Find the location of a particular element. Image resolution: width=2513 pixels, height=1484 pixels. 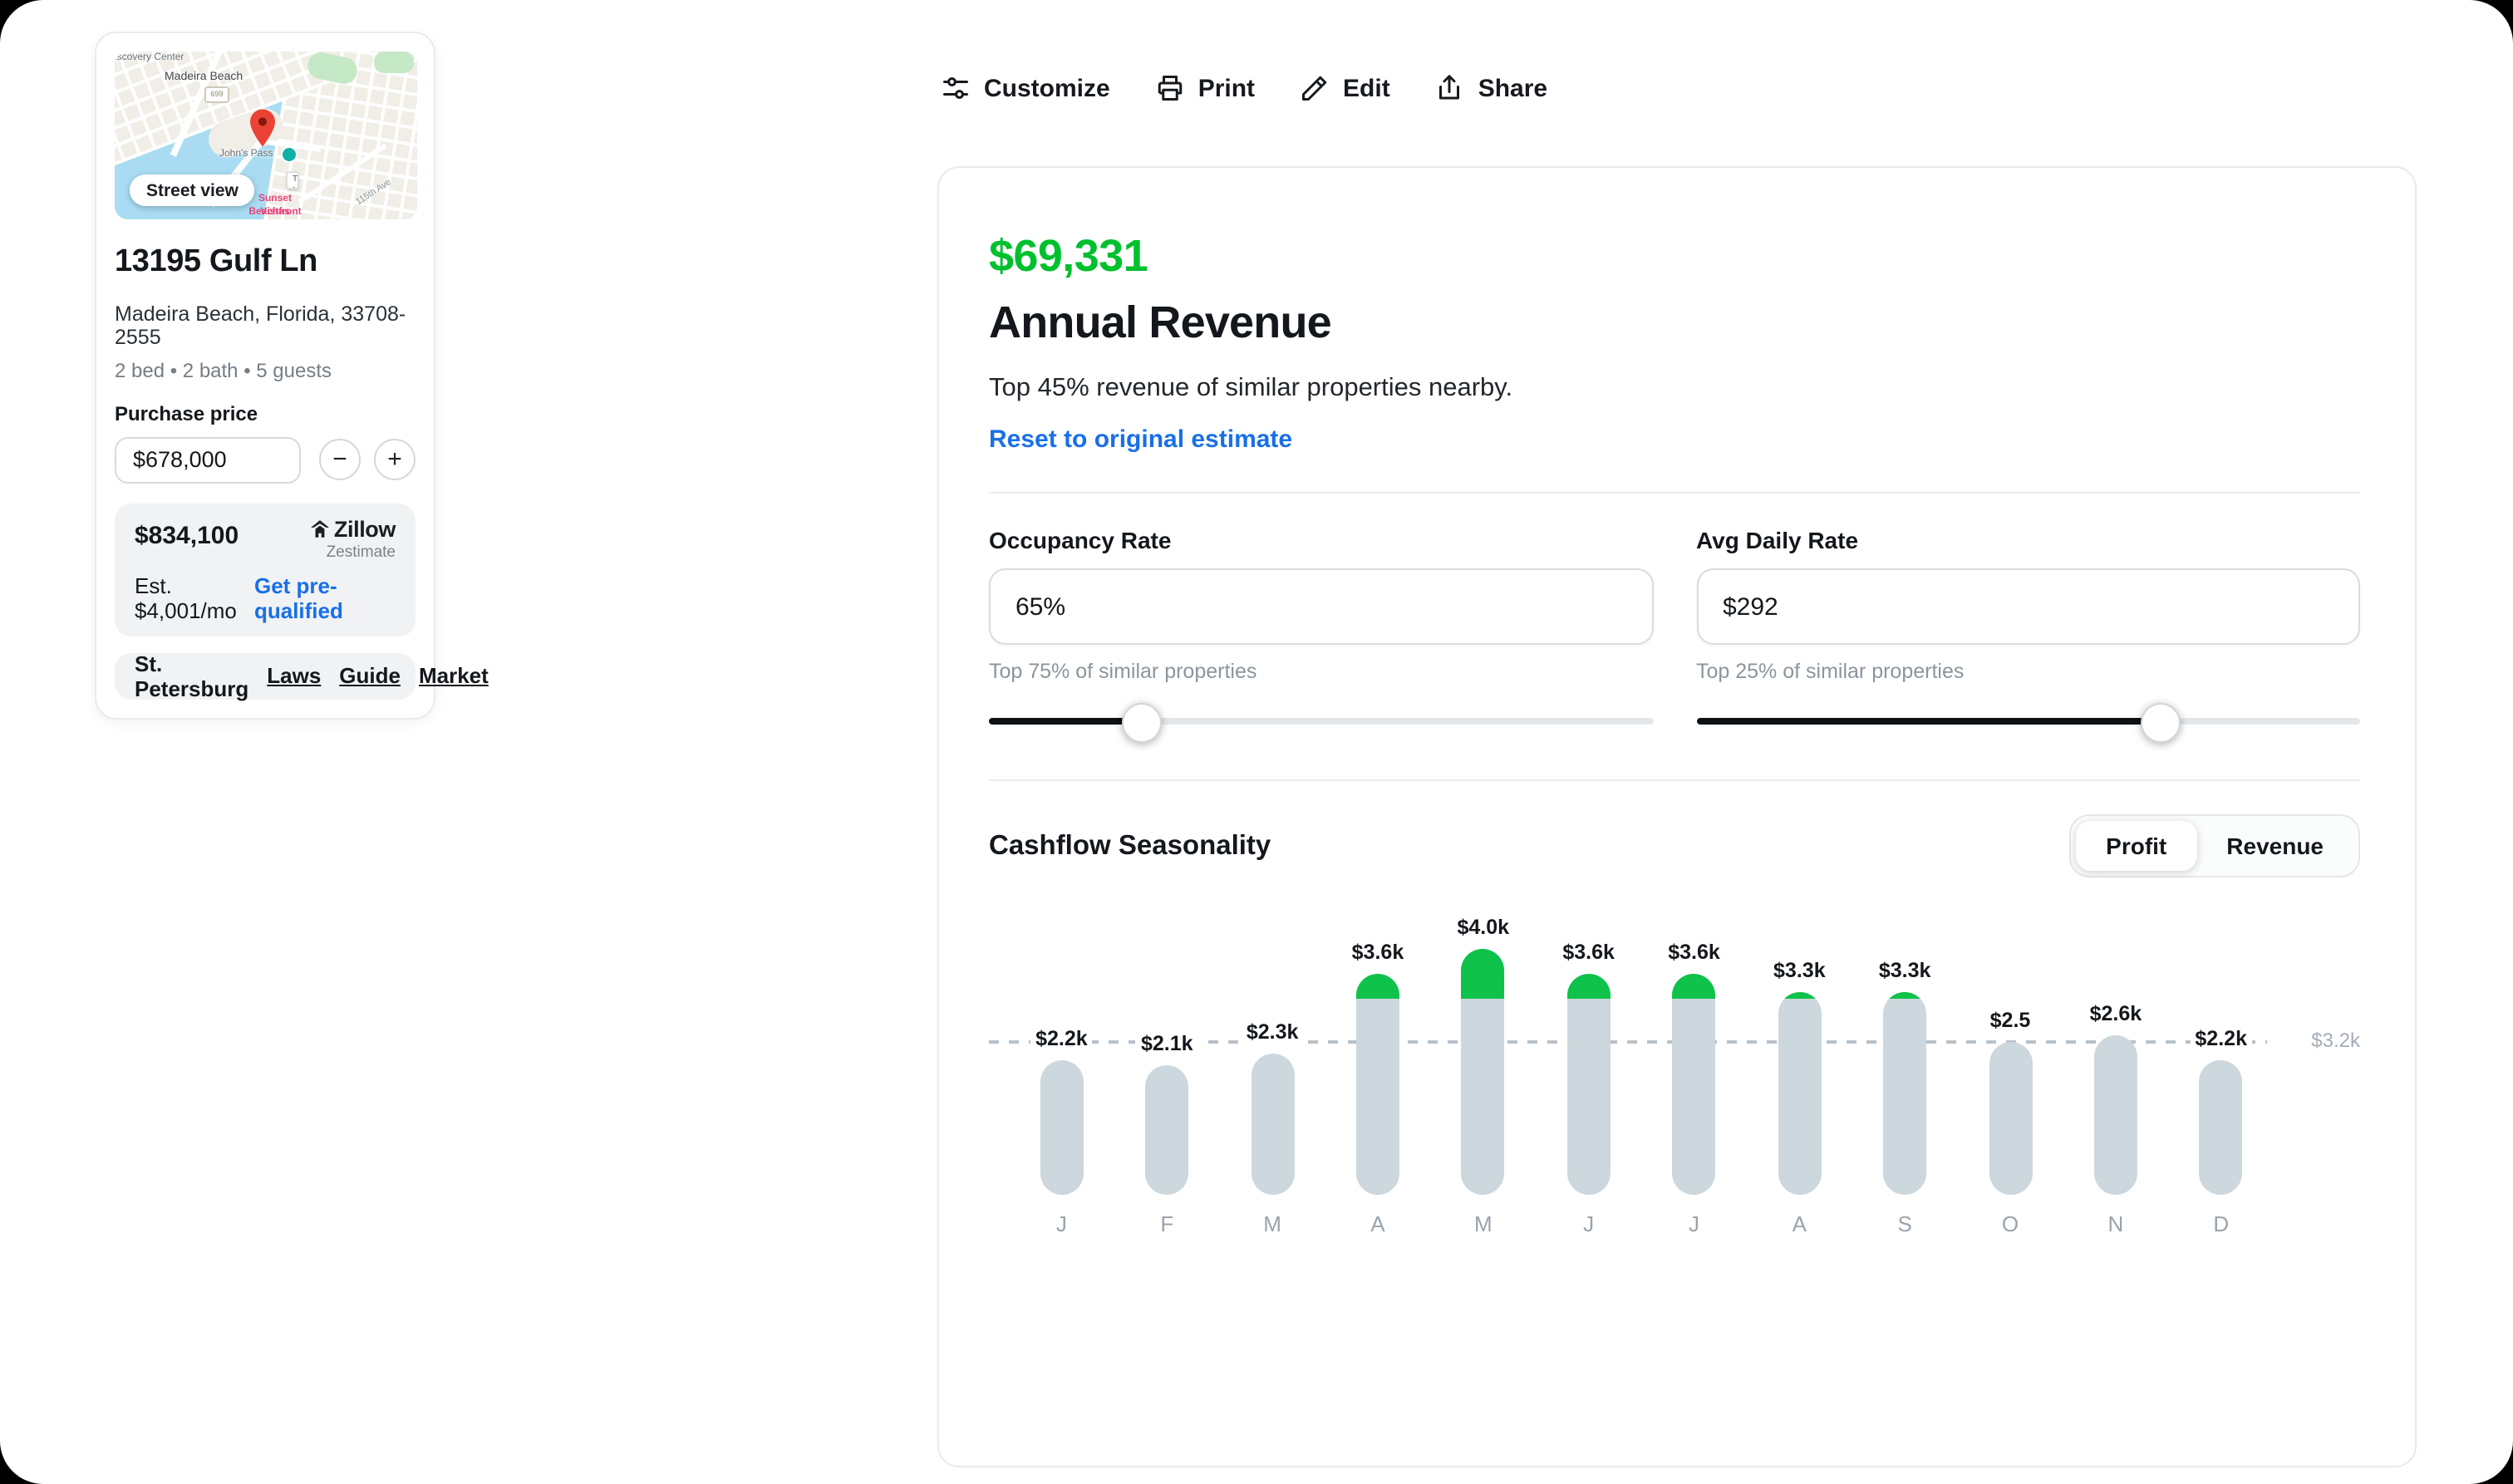

guide-link: Guide is located at coordinates (370, 675).